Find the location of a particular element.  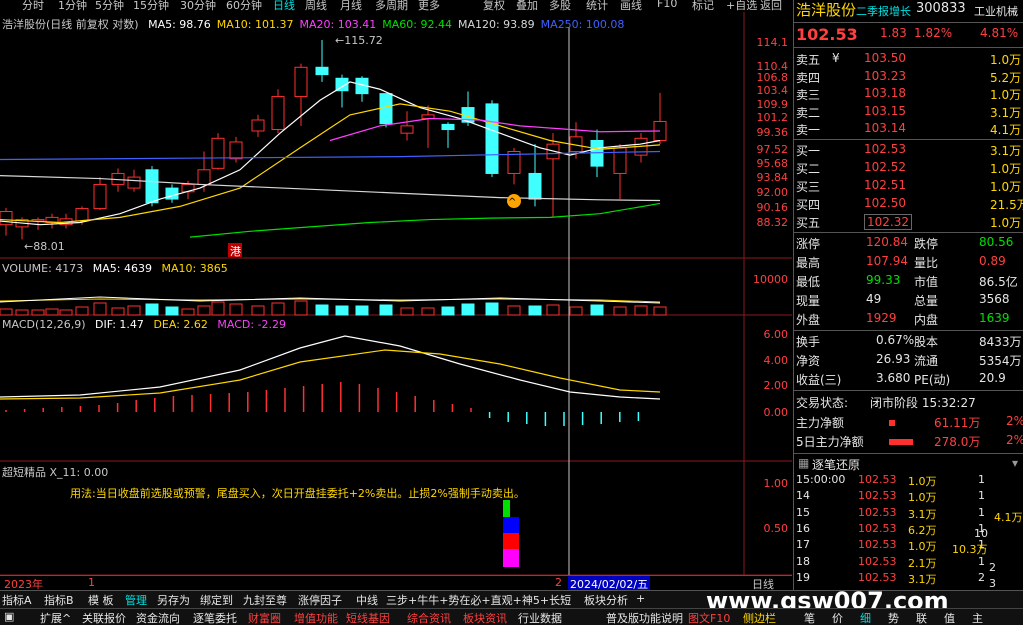

ask-row: 卖五 ¥103.50 1.0万 is located at coordinates (908, 59).